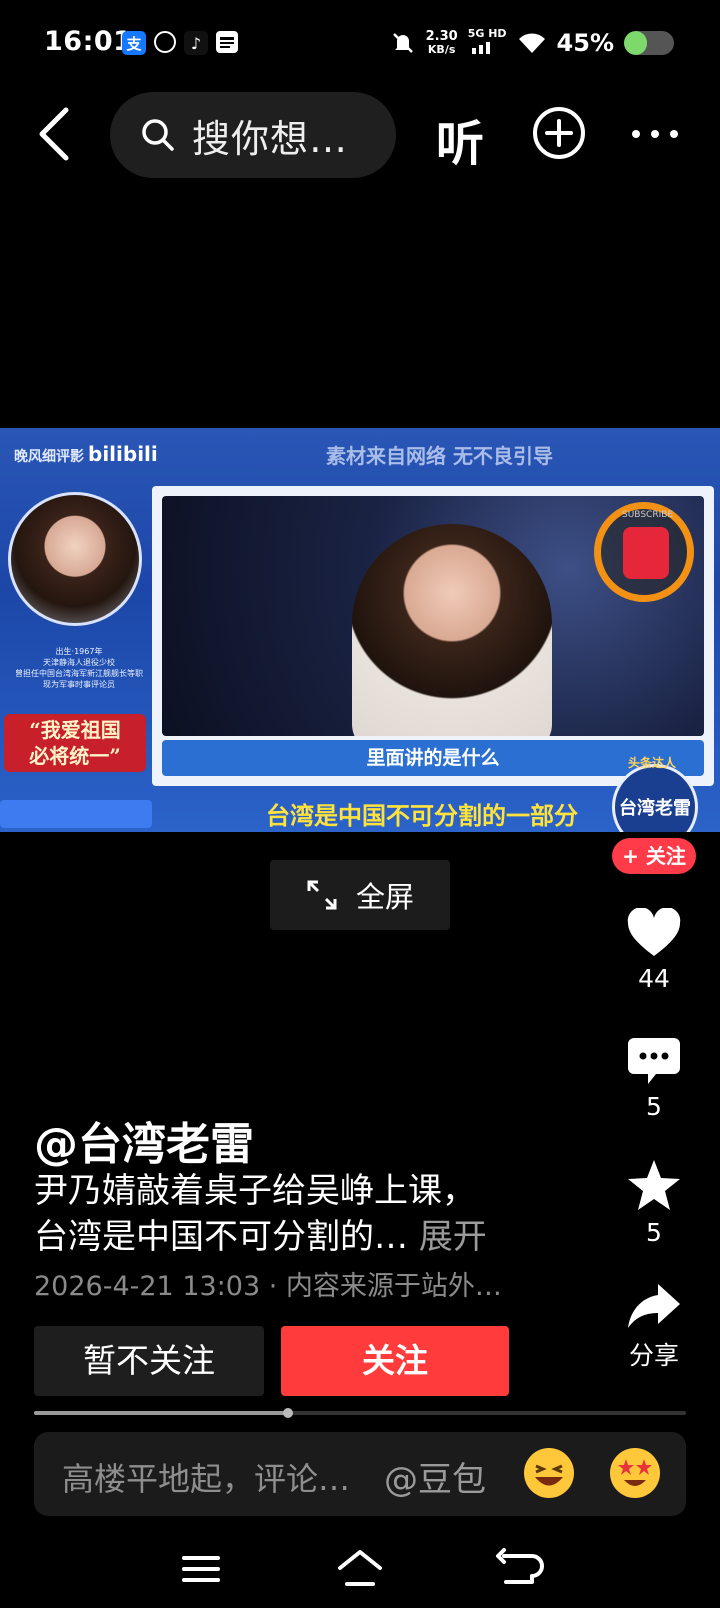 This screenshot has height=1608, width=720. What do you see at coordinates (439, 456) in the screenshot?
I see `video-top-note: 素材来自网络 无不良引导` at bounding box center [439, 456].